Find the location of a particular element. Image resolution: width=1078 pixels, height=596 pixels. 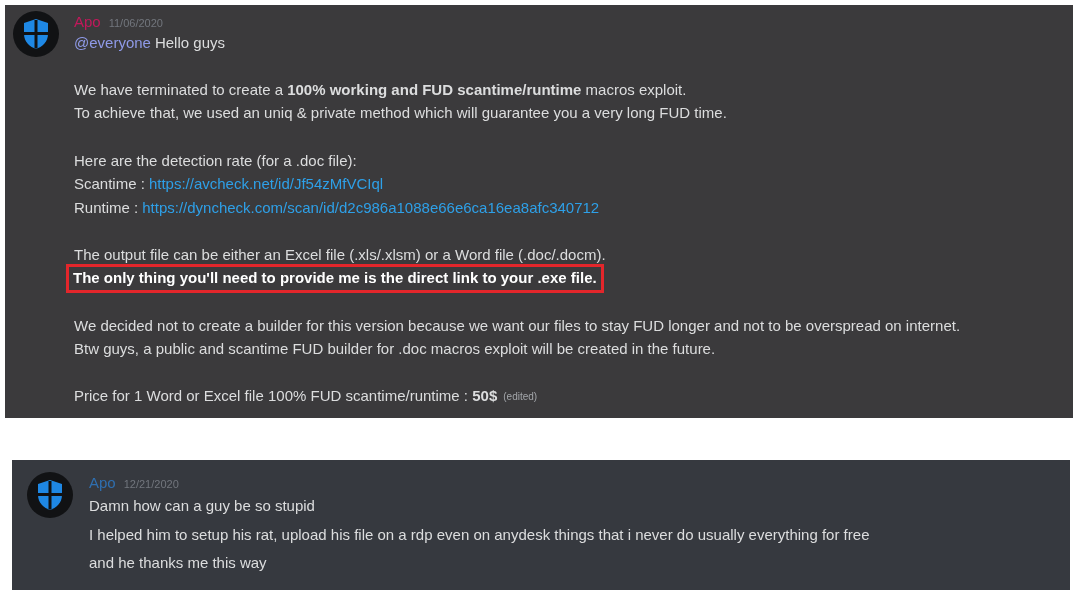

message-text: We have terminated to create a 100% working and FUD scantime/runtime macros exploit. is located at coordinates (380, 89).